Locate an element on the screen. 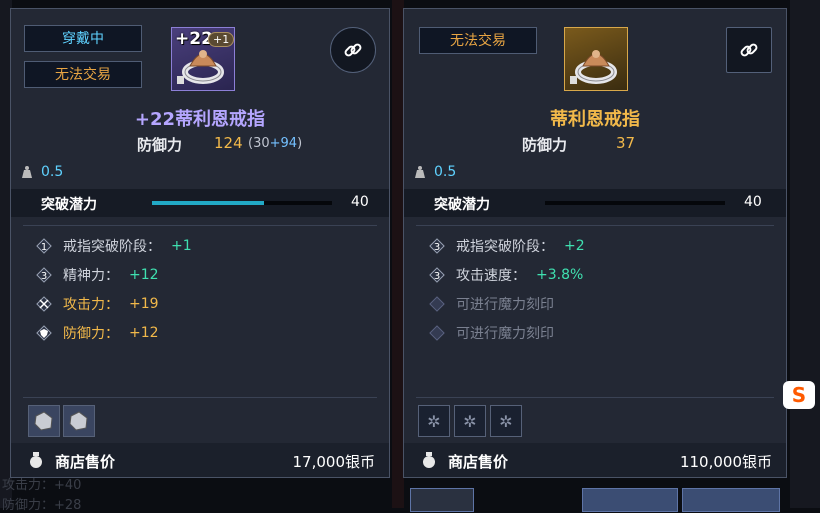  price-value: 17,000银币 is located at coordinates (334, 462).